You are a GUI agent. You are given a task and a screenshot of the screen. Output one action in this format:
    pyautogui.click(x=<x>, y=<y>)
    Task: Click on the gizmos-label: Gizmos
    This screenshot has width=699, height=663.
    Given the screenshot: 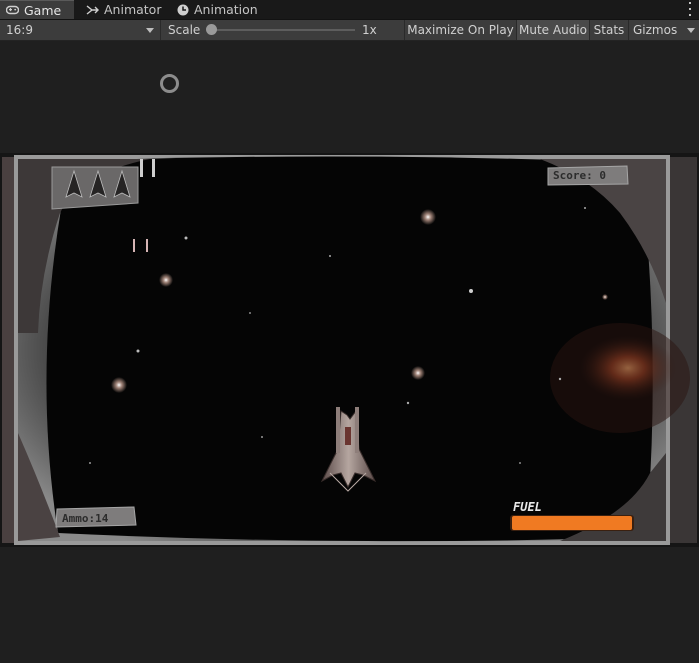 What is the action you would take?
    pyautogui.click(x=655, y=30)
    